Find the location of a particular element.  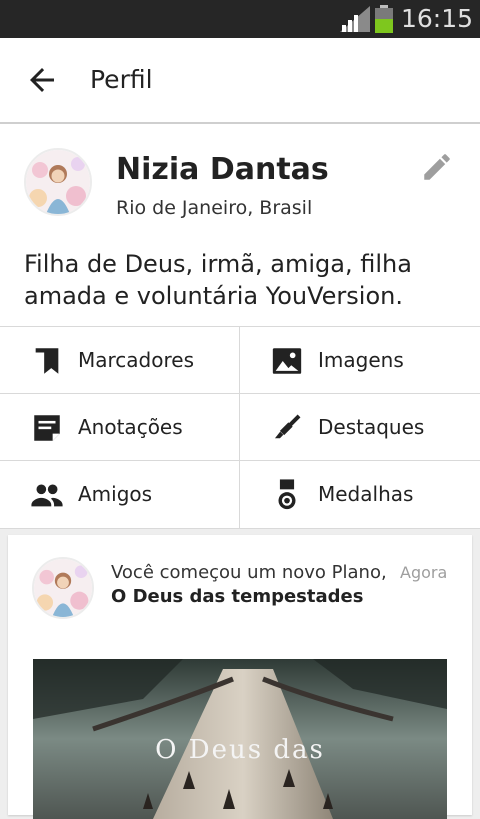

menu-item-label: Amigos is located at coordinates (115, 494).